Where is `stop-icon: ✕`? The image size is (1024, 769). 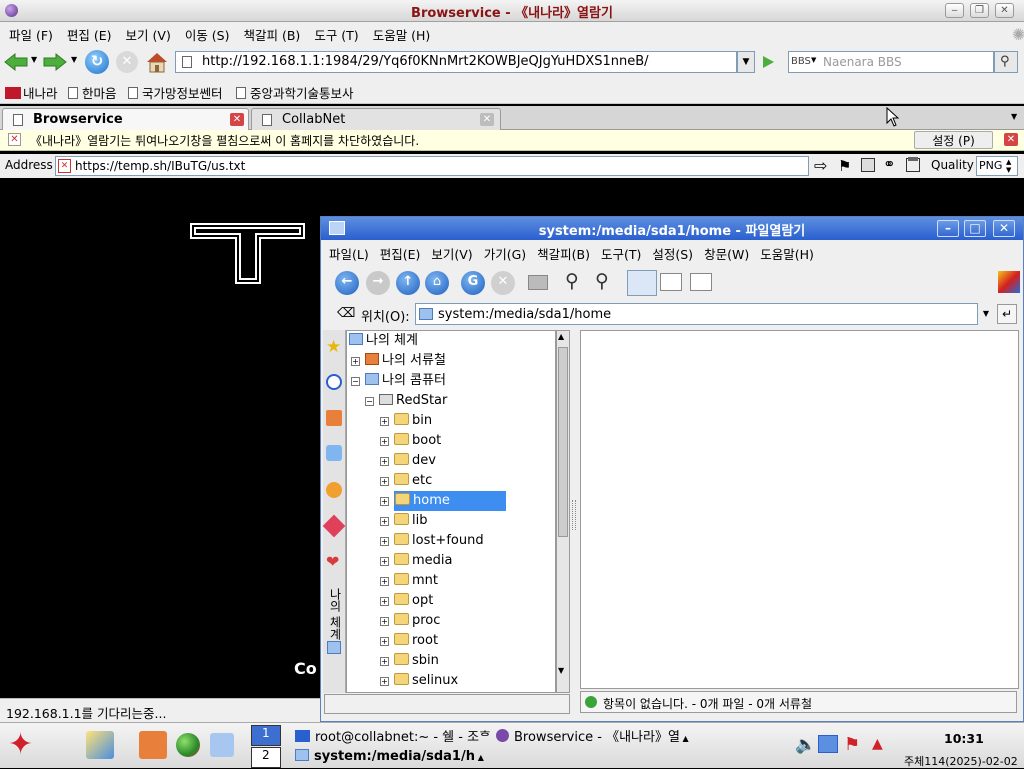
stop-icon: ✕ is located at coordinates (503, 283).